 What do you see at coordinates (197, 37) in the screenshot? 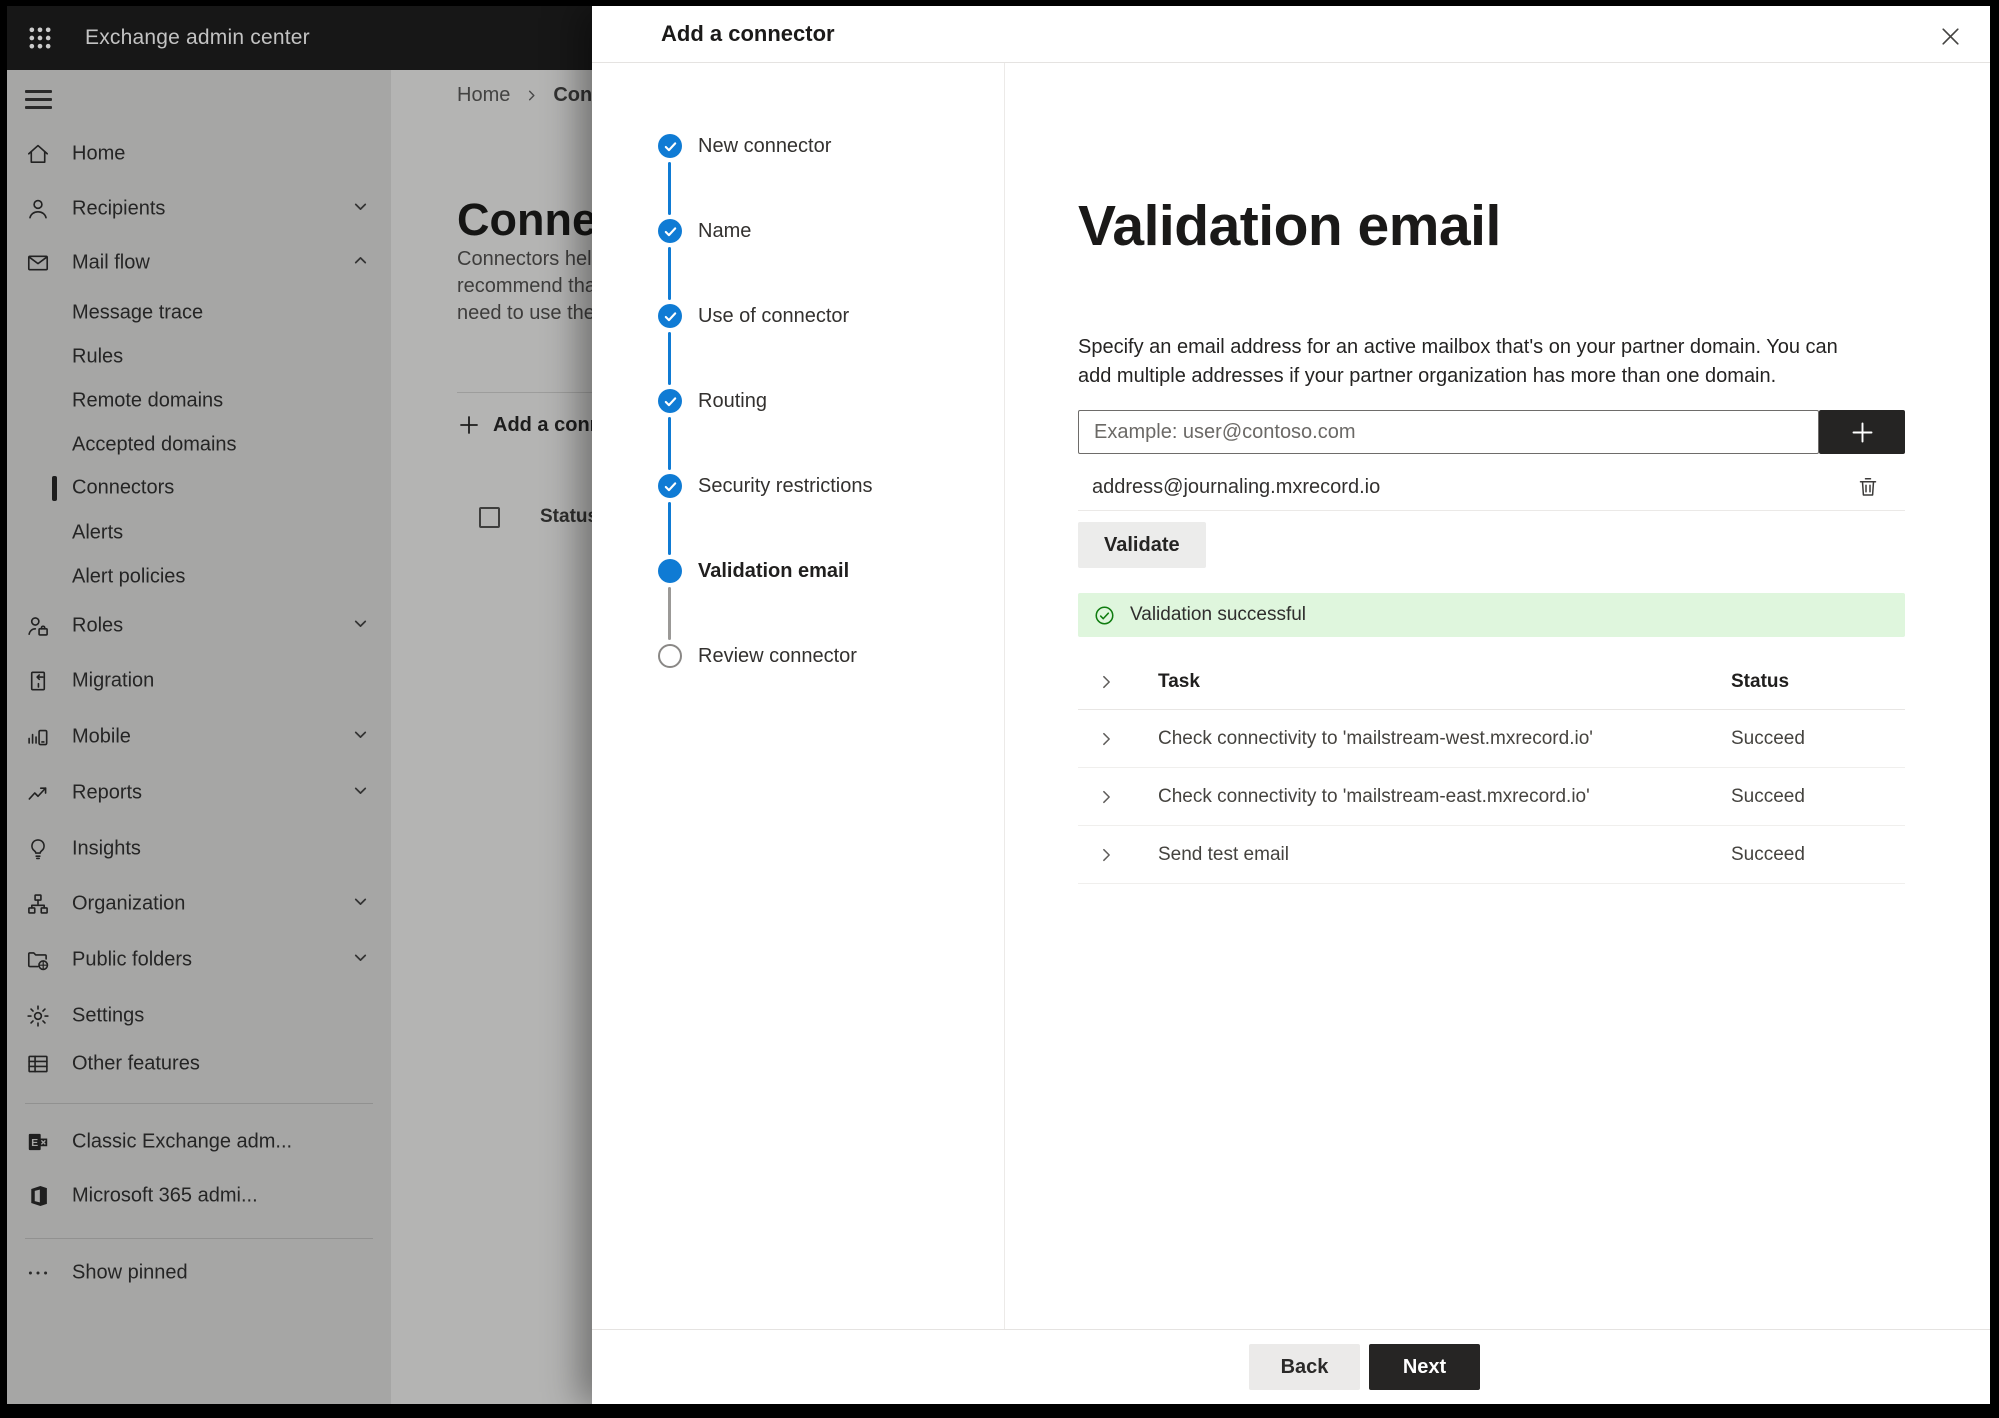
I see `app-title: Exchange admin center` at bounding box center [197, 37].